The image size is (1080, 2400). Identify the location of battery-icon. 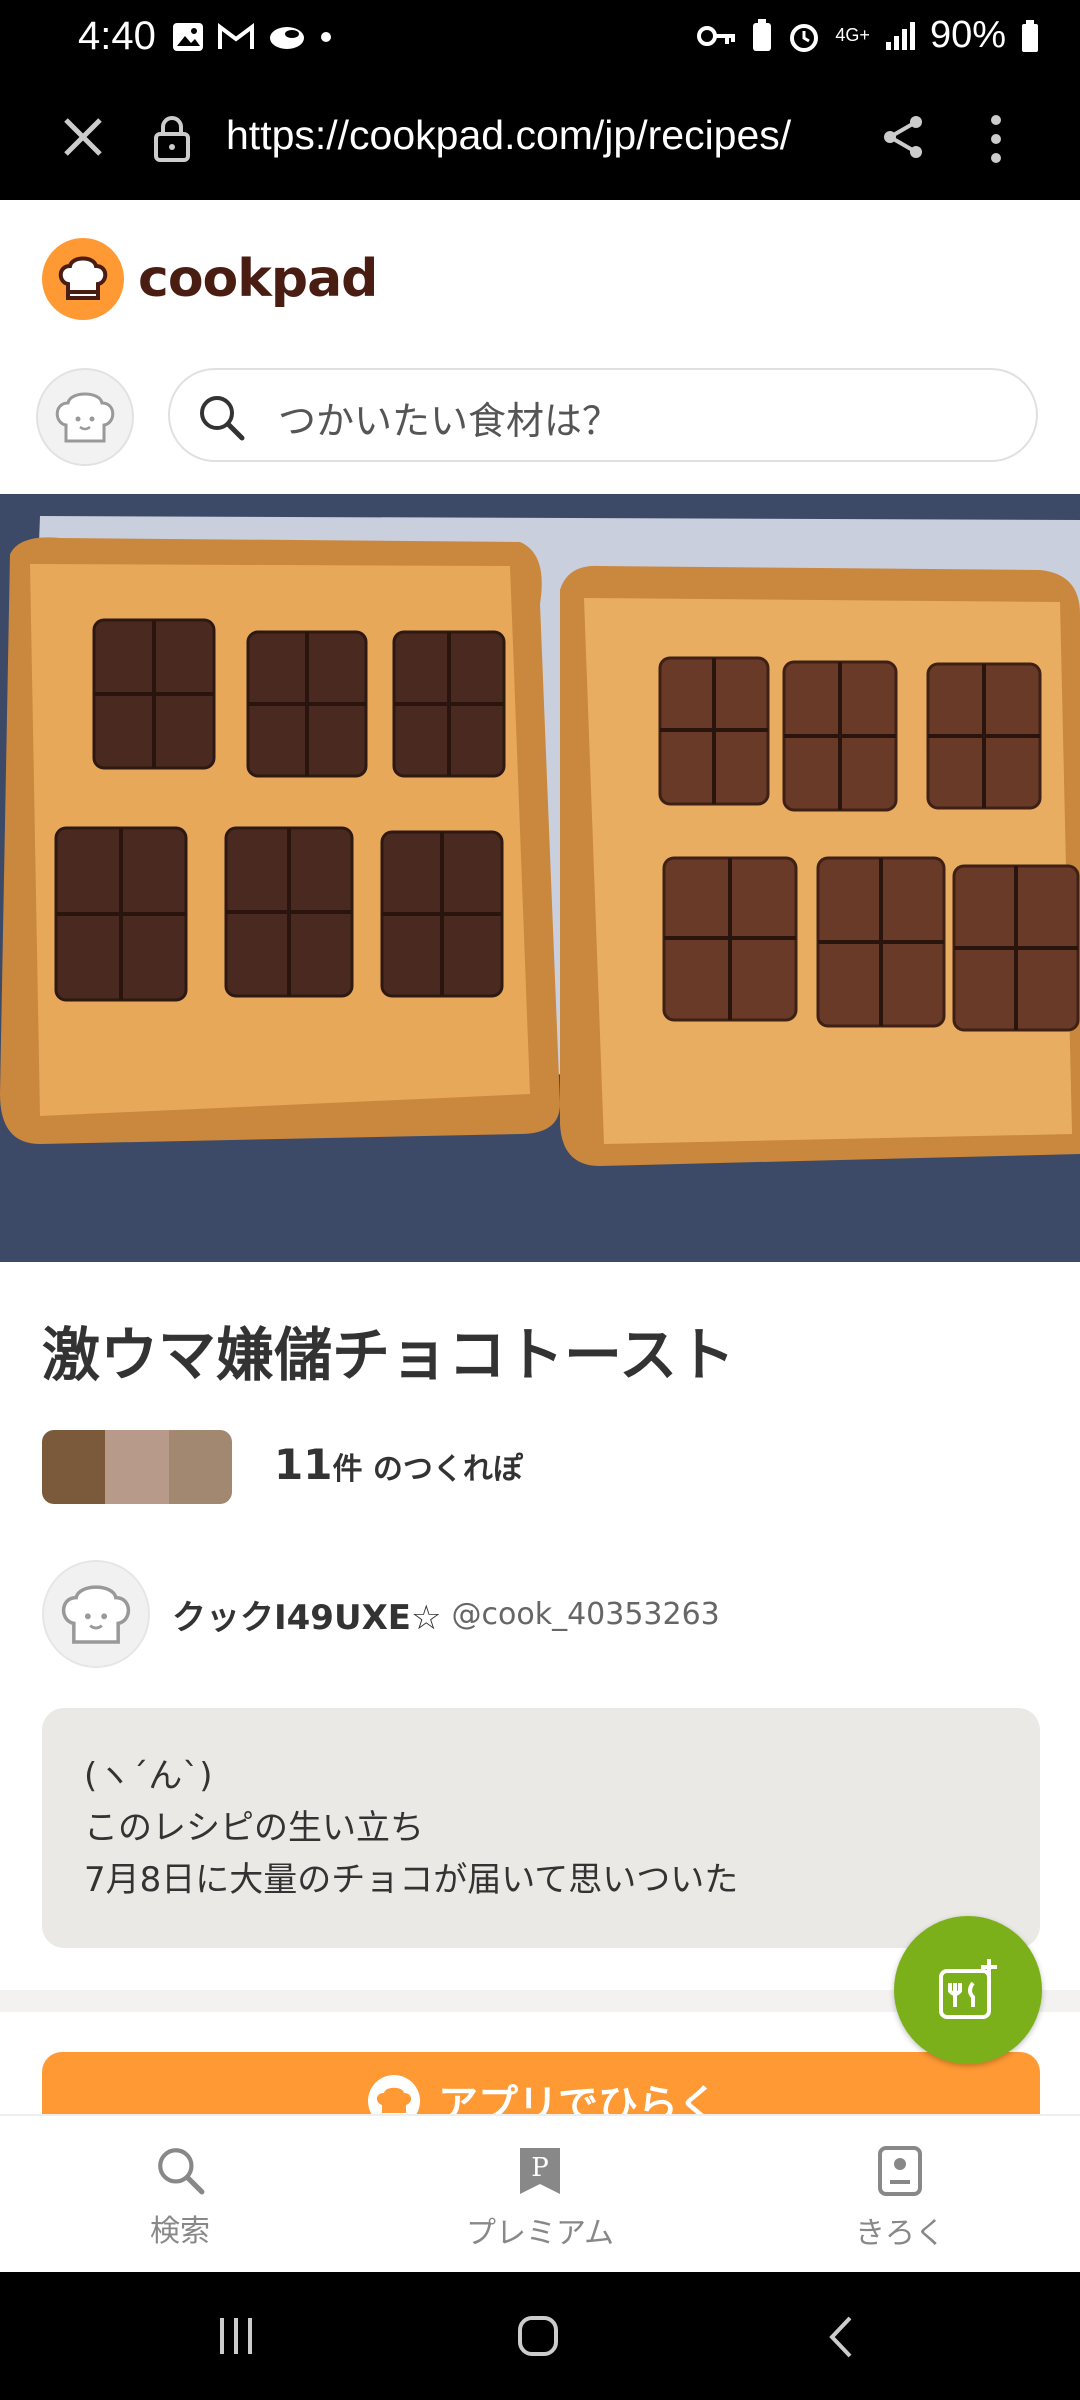
(1030, 35).